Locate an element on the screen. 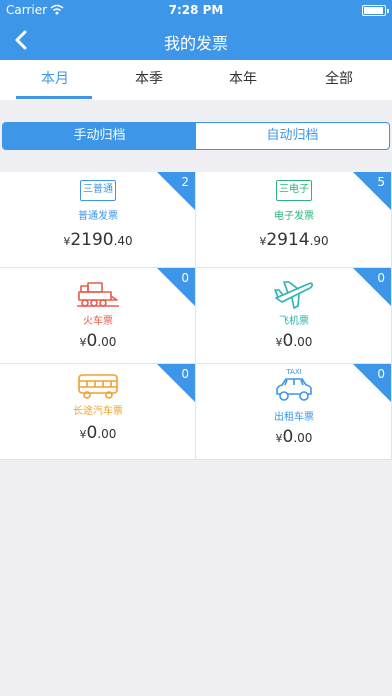 The width and height of the screenshot is (392, 696). invoice-amount: ¥2914.90 is located at coordinates (293, 240).